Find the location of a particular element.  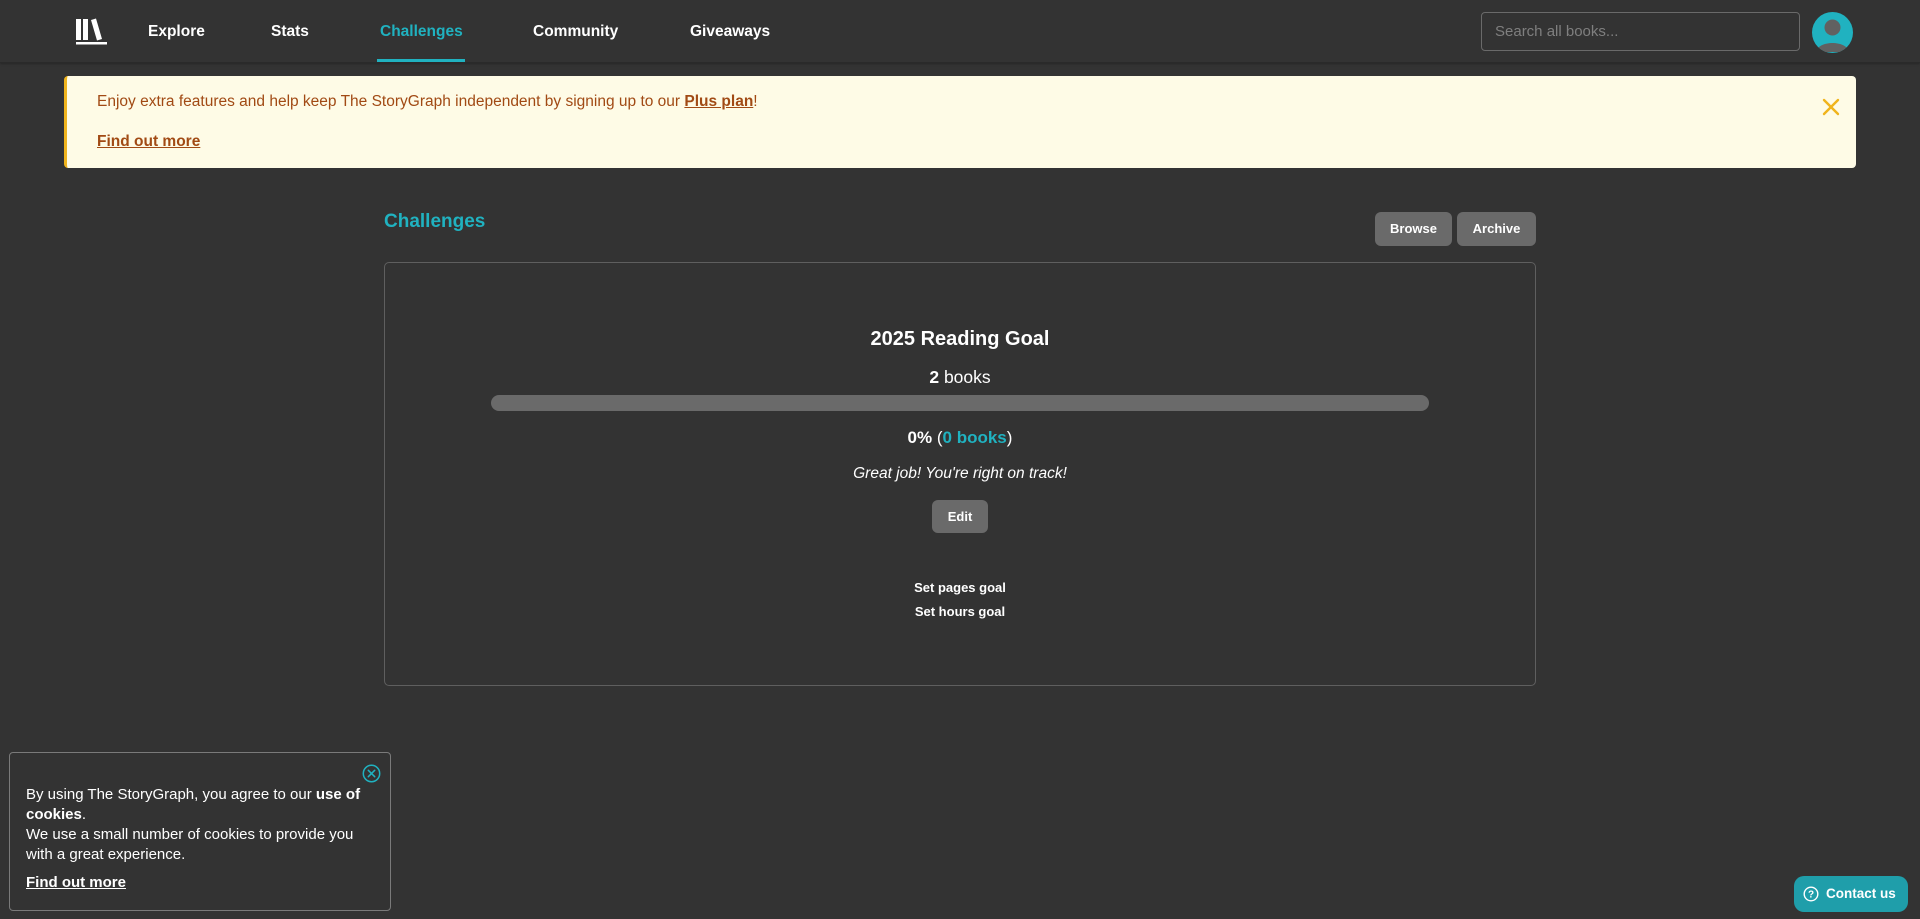

goal-progress-bar is located at coordinates (960, 403).